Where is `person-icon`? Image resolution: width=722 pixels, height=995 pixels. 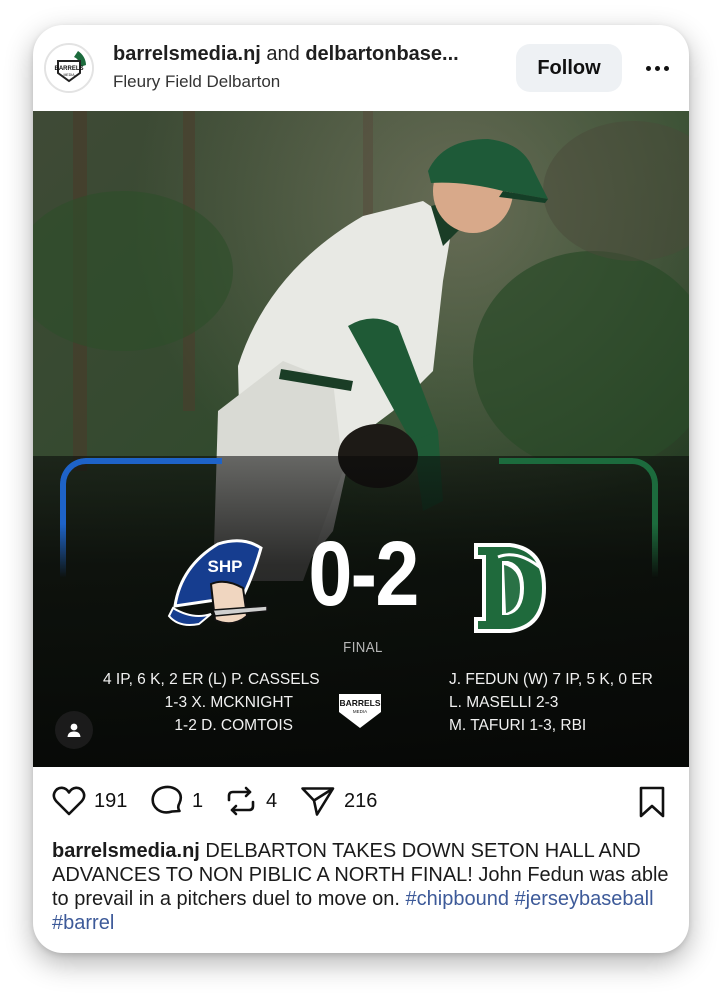 person-icon is located at coordinates (74, 730).